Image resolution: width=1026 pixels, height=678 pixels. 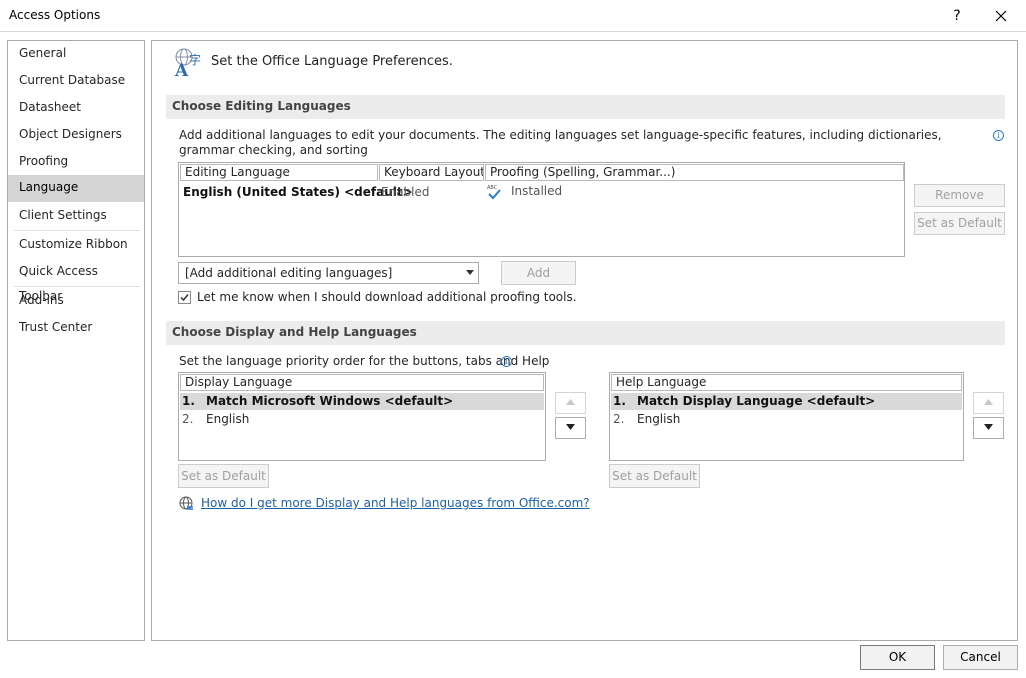 I want to click on column-header-help-language: Help Language, so click(x=786, y=382).